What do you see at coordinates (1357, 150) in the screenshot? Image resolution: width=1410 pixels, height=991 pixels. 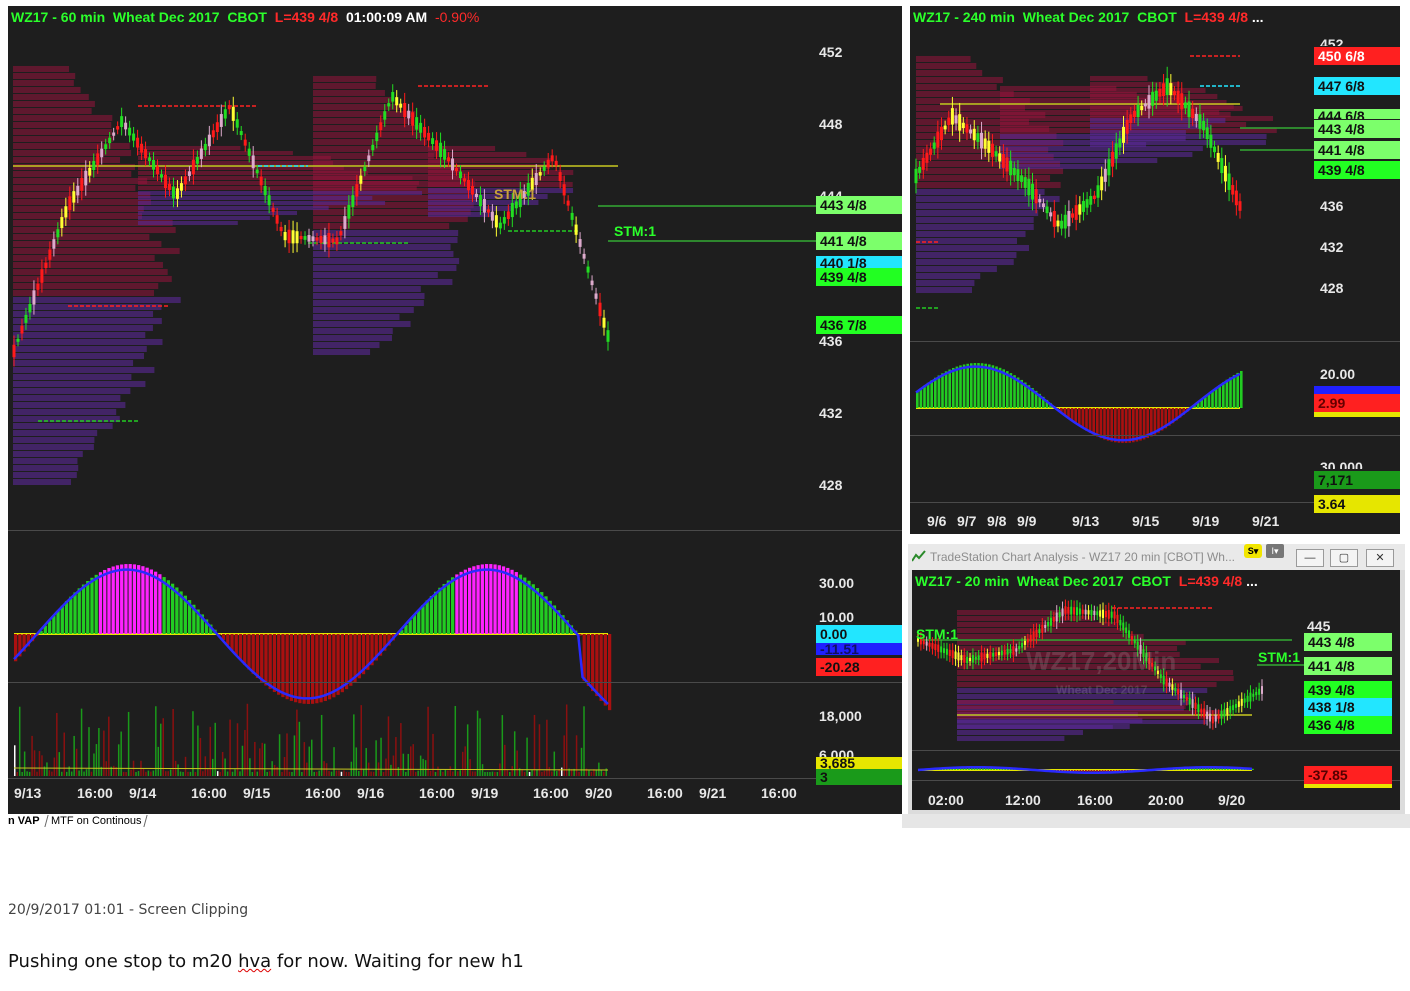 I see `h4-price-label: 441 4/8` at bounding box center [1357, 150].